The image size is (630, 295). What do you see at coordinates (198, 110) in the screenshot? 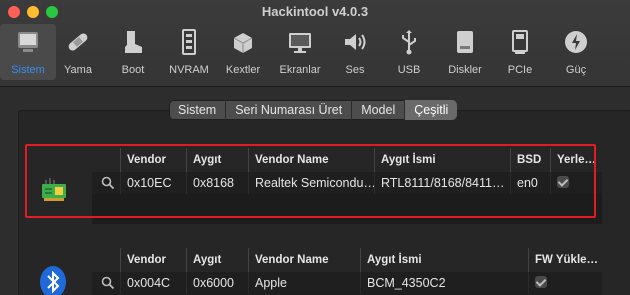
I see `tab-sistem: Sistem` at bounding box center [198, 110].